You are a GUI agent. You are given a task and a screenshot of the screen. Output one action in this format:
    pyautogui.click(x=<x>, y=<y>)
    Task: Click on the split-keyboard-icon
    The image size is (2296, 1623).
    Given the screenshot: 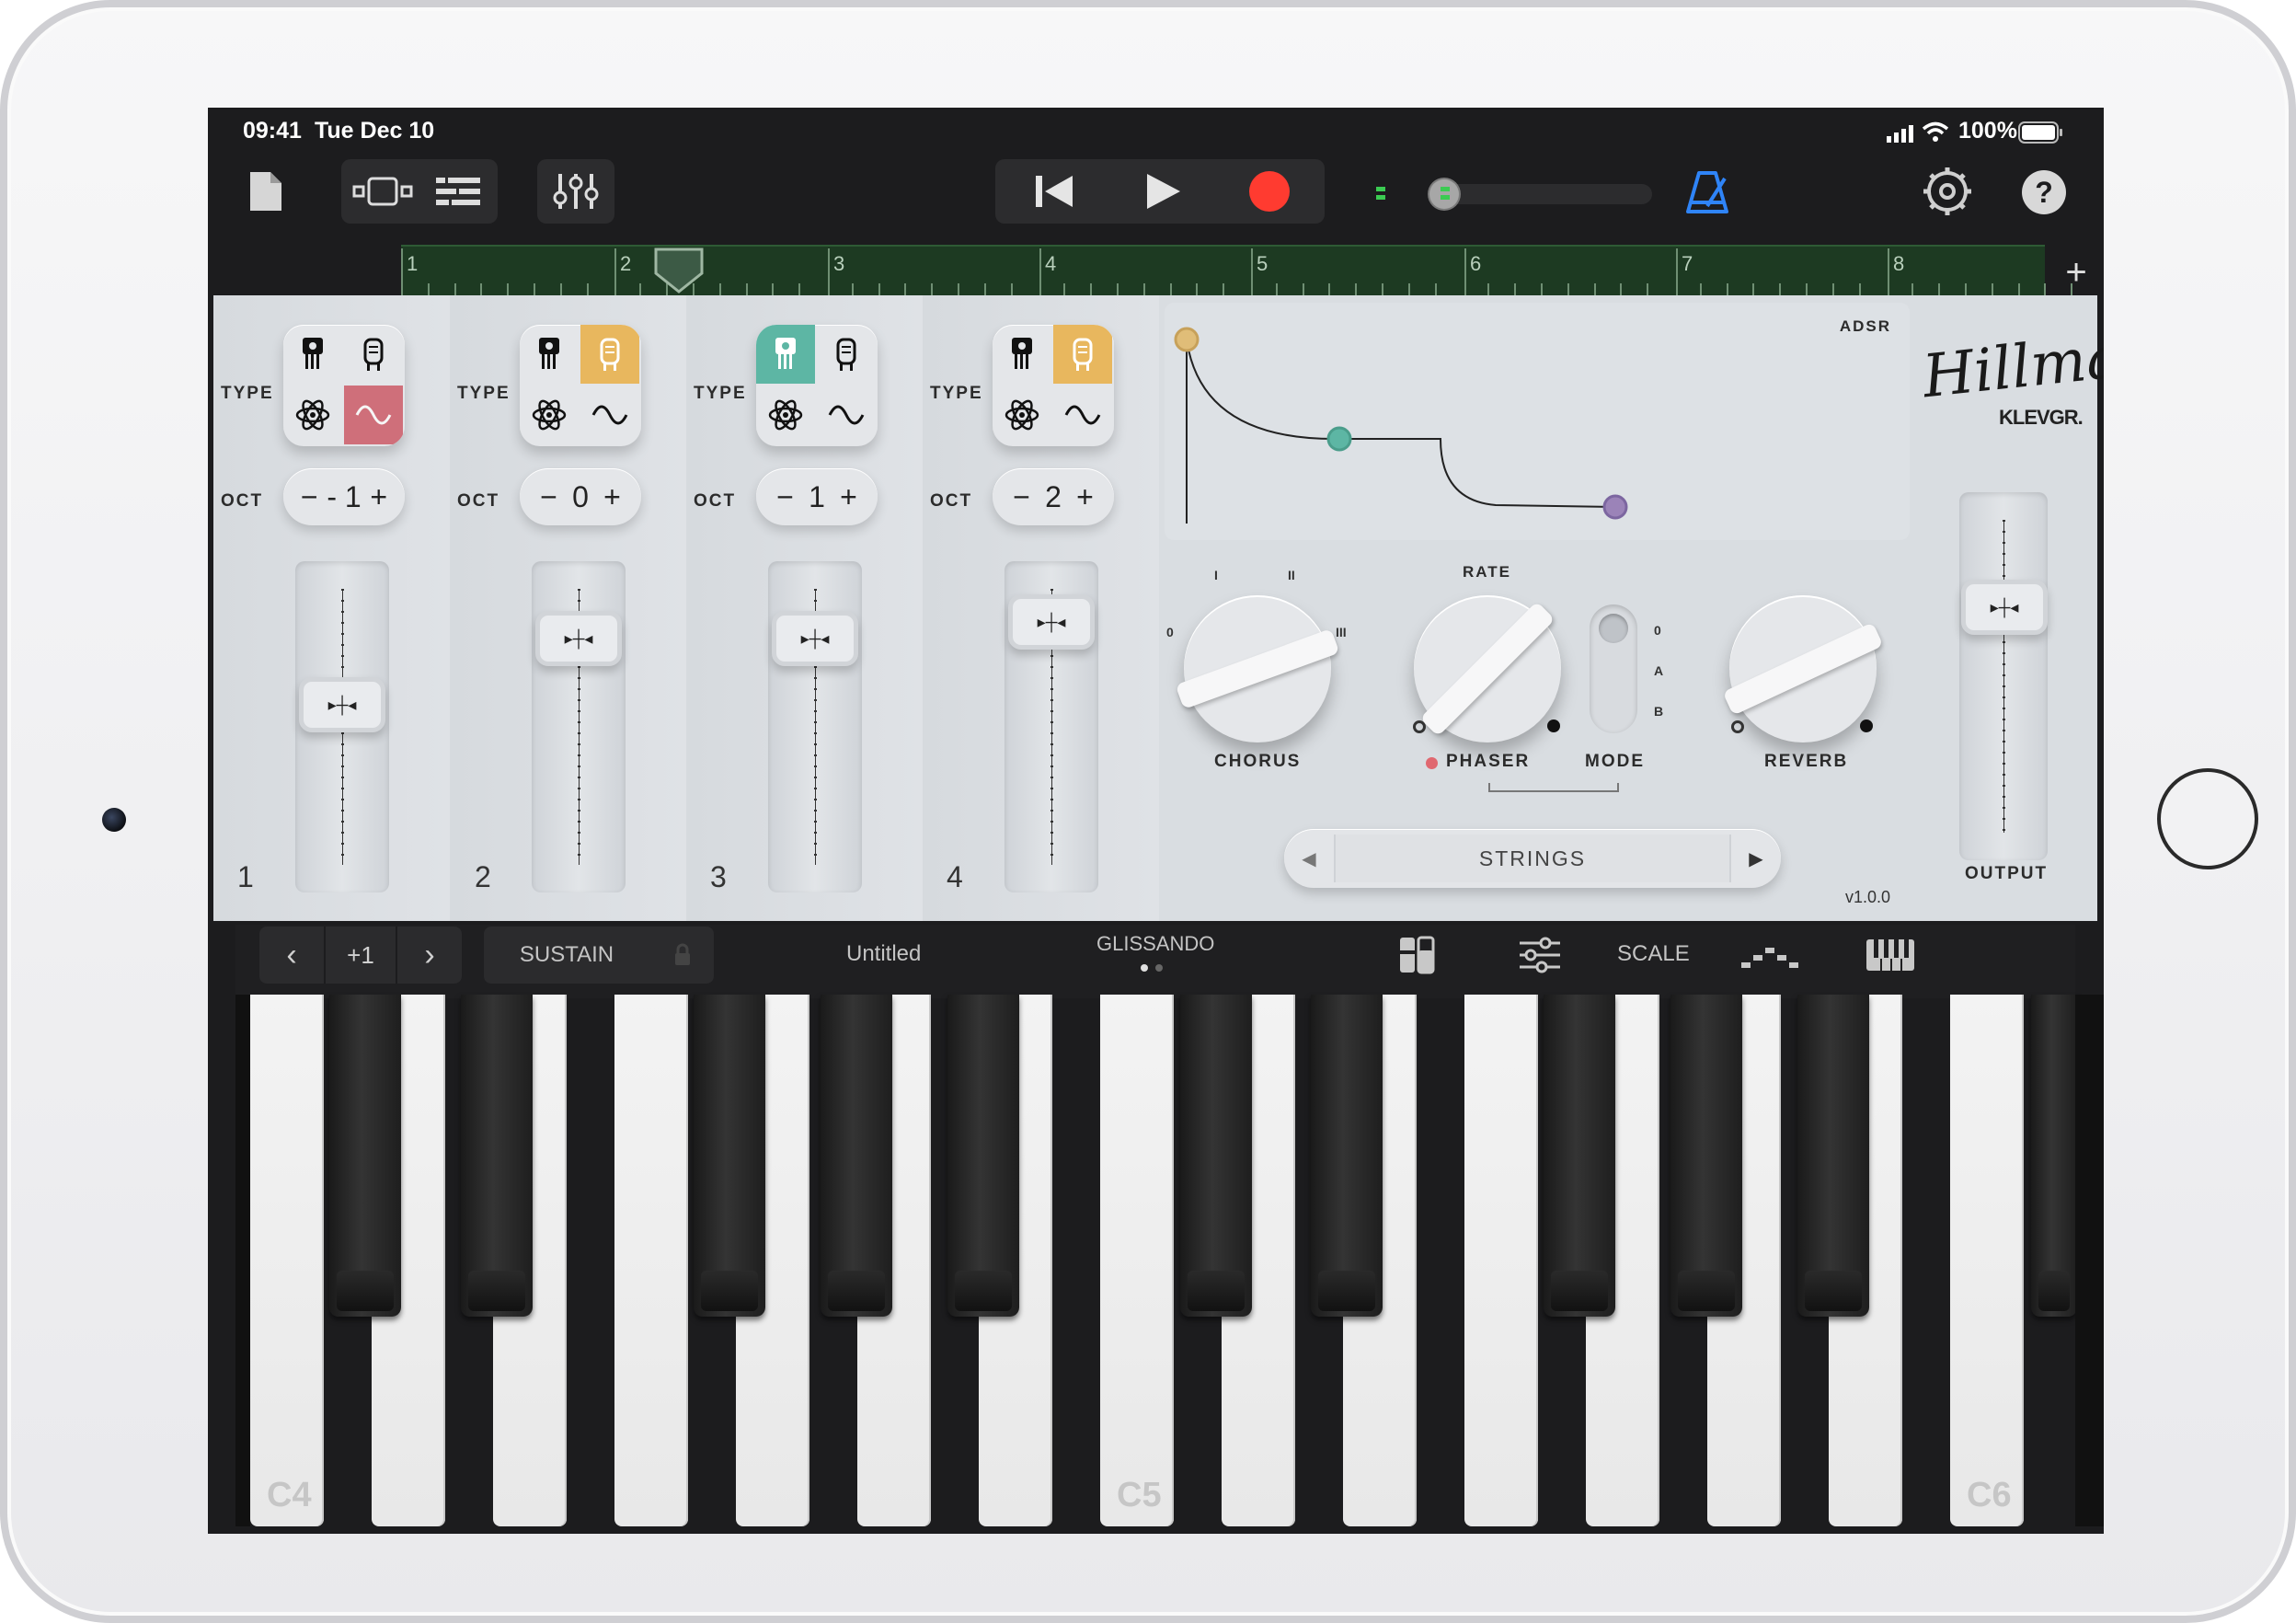 What is the action you would take?
    pyautogui.click(x=1417, y=955)
    